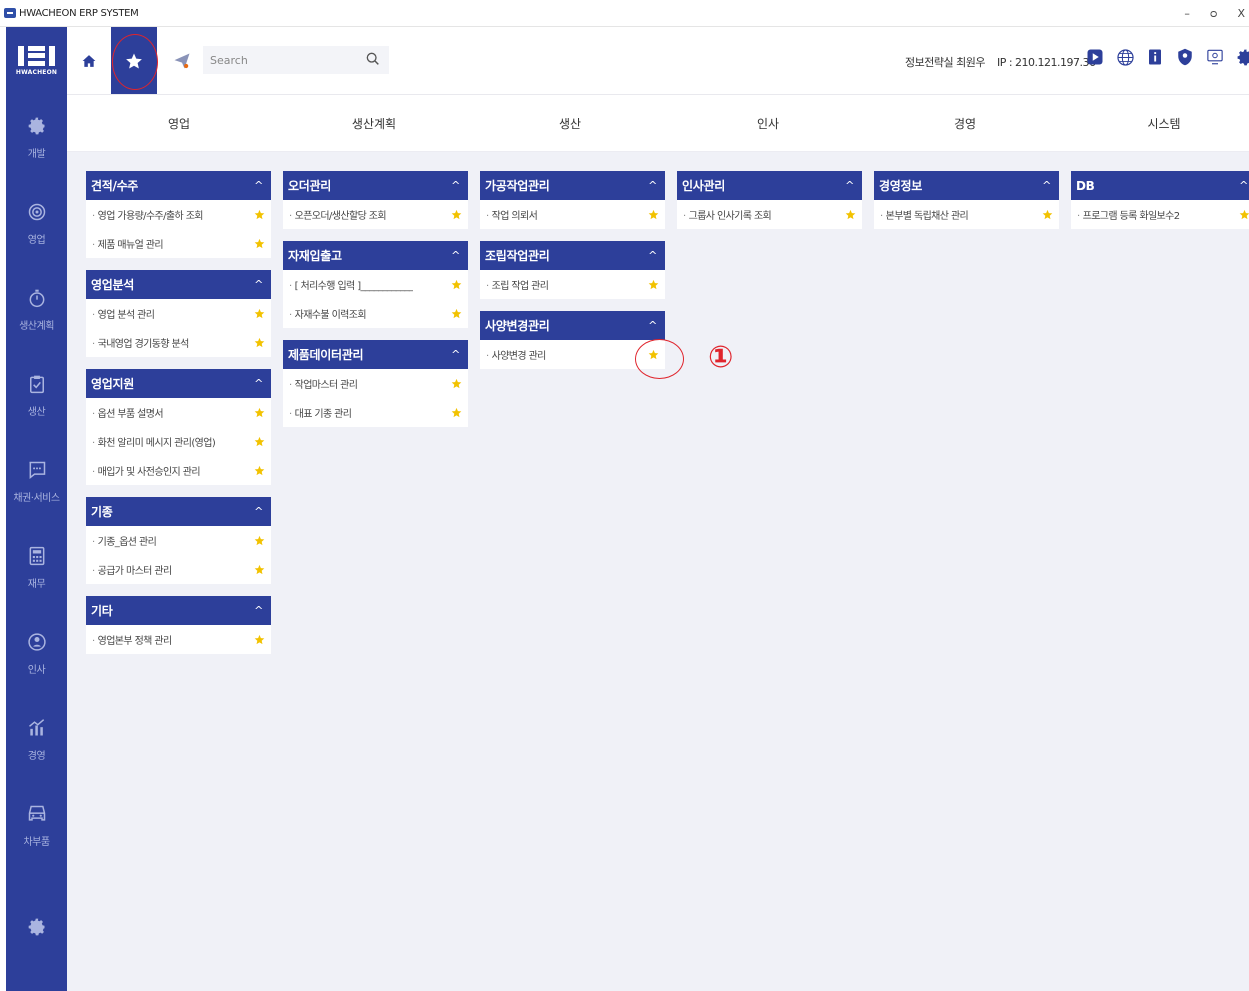 The image size is (1249, 991). What do you see at coordinates (178, 243) in the screenshot?
I see `menu-item: · 제품 매뉴얼 관리` at bounding box center [178, 243].